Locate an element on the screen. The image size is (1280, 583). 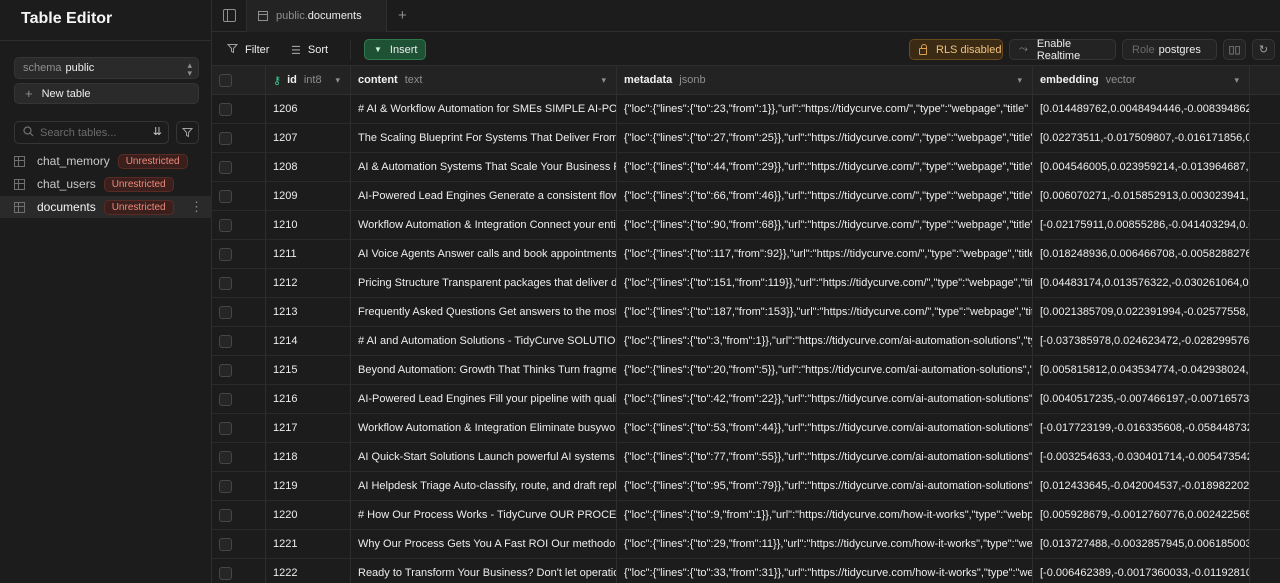
cell-id: 1210 is located at coordinates (308, 225).